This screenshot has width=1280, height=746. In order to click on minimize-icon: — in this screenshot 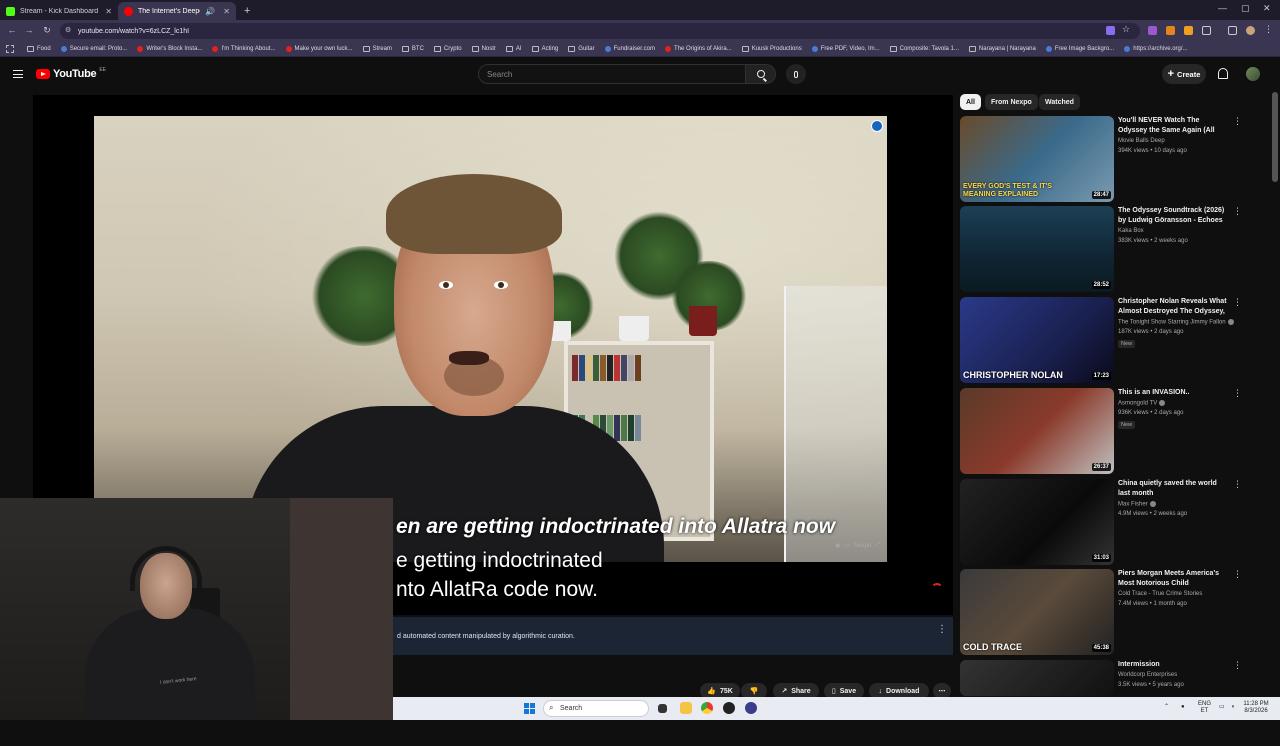, I will do `click(1222, 8)`.